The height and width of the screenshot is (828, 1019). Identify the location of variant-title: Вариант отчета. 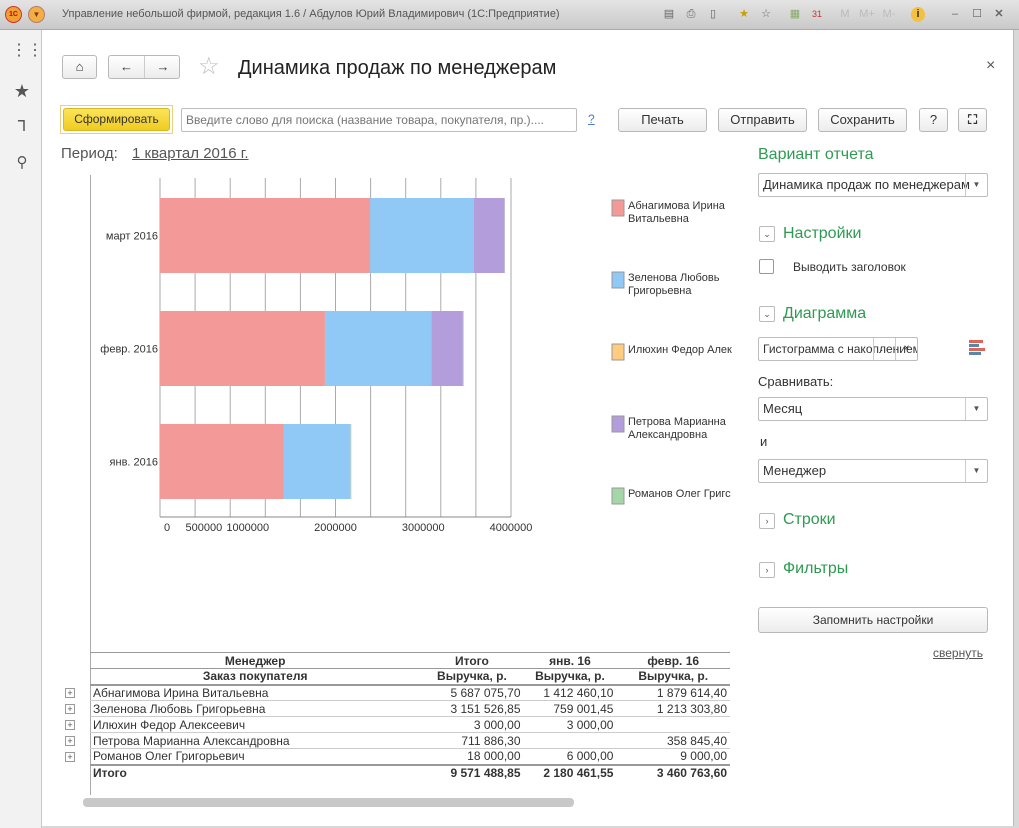
(816, 154).